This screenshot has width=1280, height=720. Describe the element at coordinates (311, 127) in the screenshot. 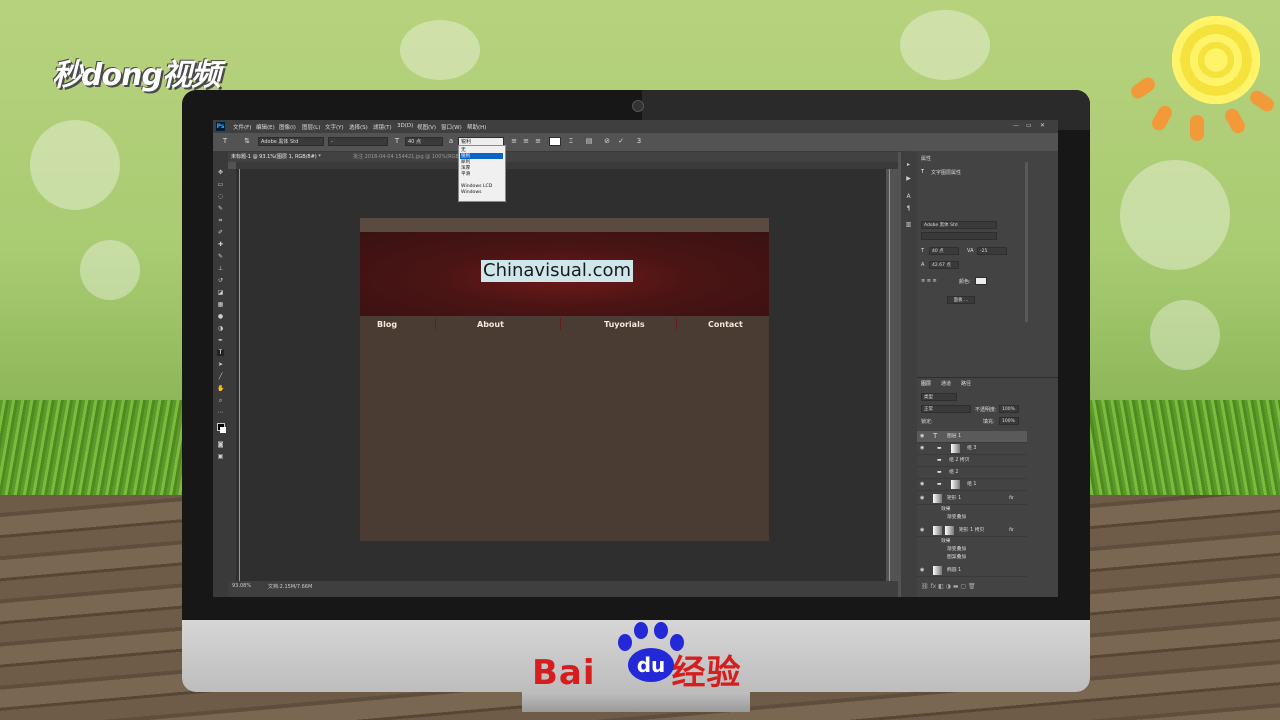

I see `menu-layer: 图层(L)` at that location.